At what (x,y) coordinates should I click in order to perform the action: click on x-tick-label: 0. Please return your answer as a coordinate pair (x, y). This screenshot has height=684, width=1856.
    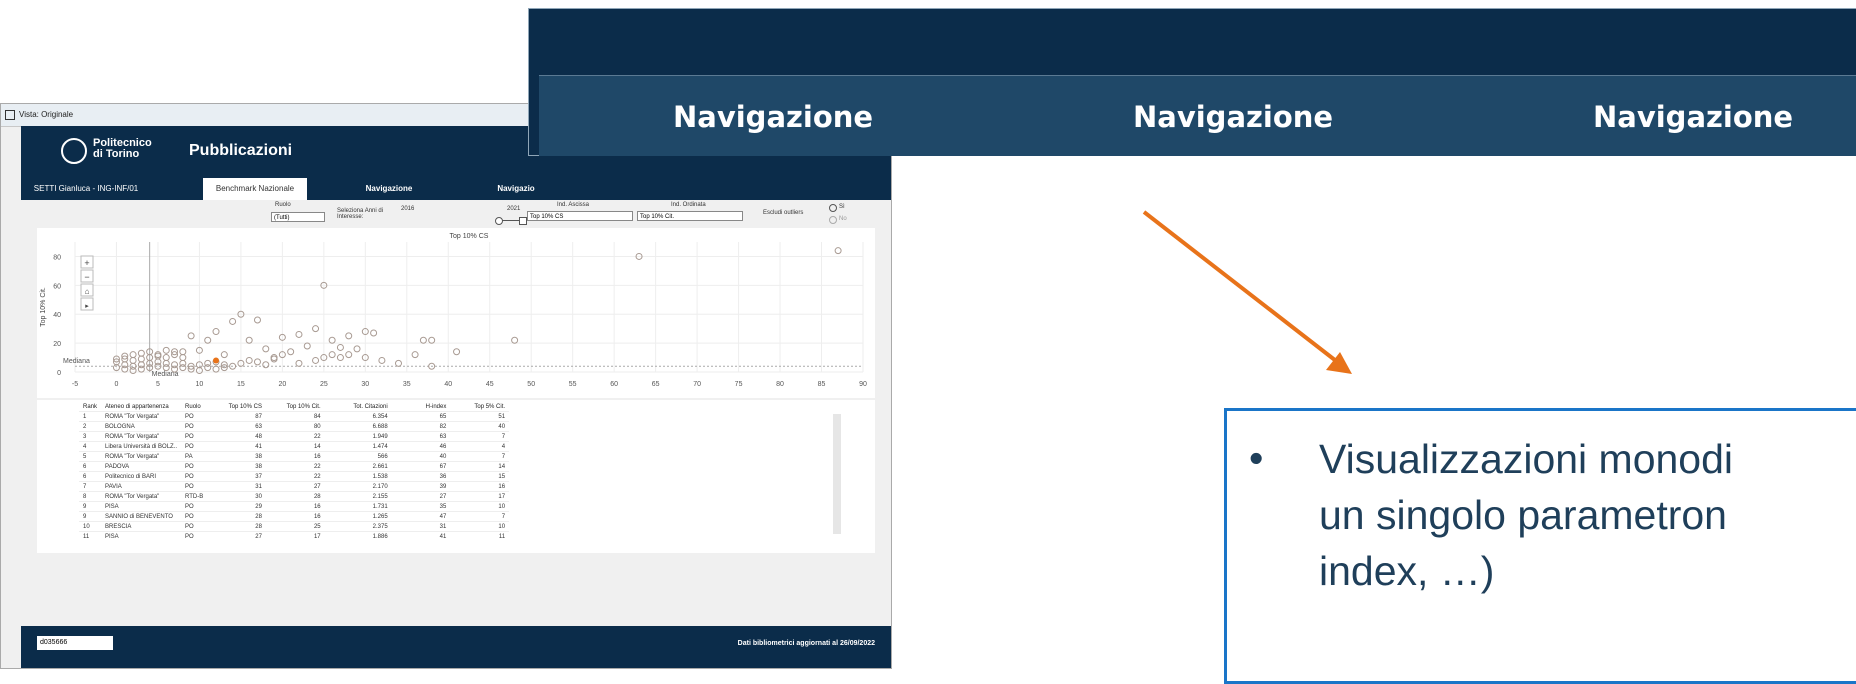
    Looking at the image, I should click on (117, 384).